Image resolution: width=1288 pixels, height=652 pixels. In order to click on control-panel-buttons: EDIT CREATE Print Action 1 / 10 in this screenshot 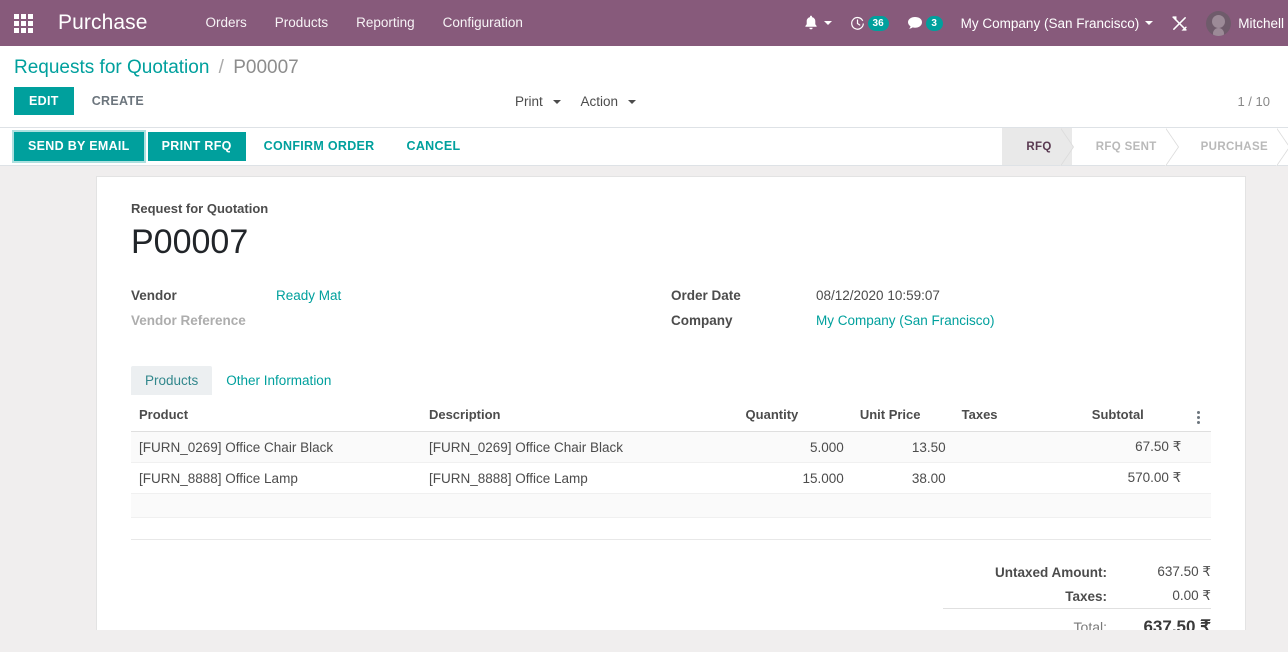, I will do `click(644, 106)`.